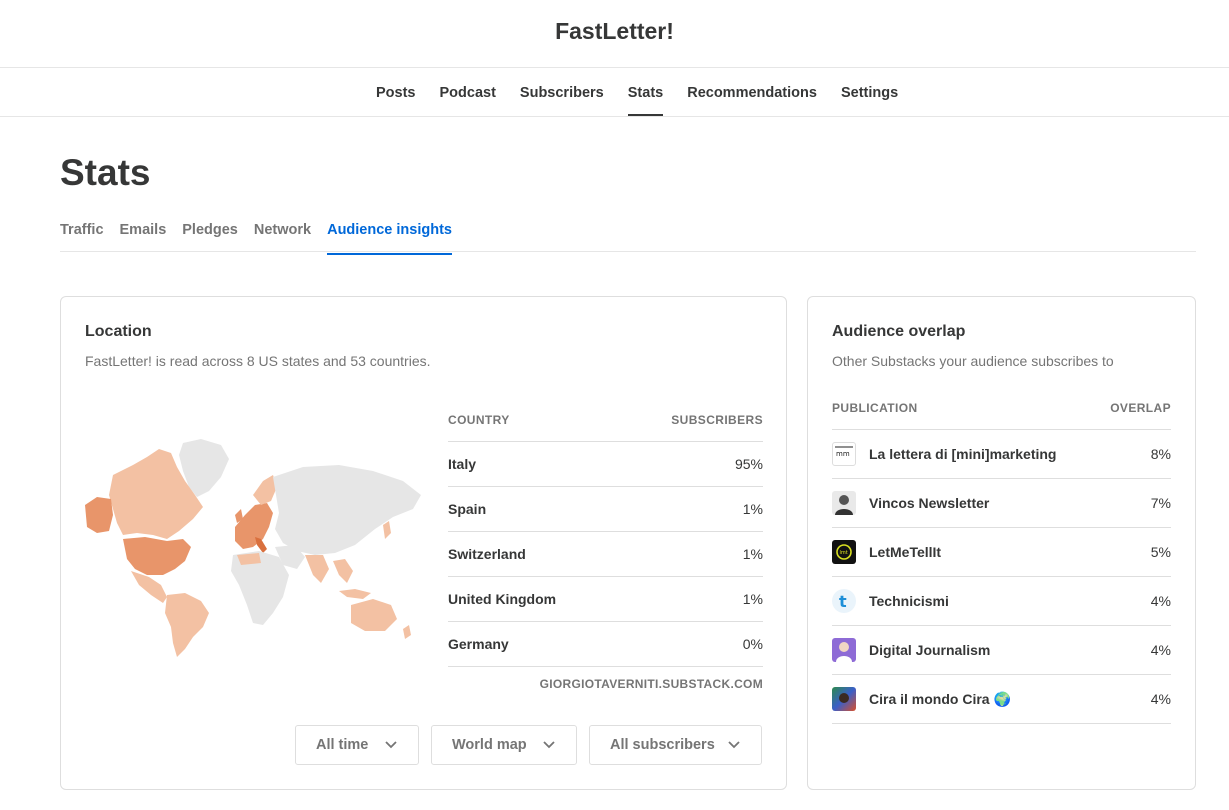  I want to click on publication-name: Vincos Newsletter, so click(1010, 503).